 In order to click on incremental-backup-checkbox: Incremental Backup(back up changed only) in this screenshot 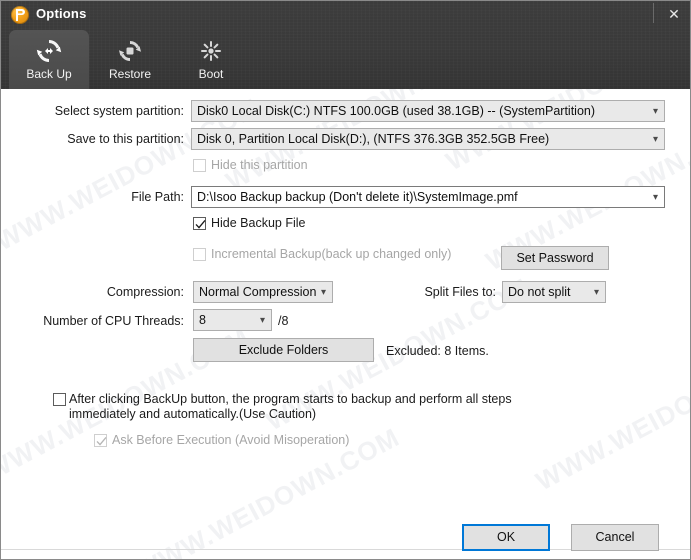, I will do `click(322, 254)`.